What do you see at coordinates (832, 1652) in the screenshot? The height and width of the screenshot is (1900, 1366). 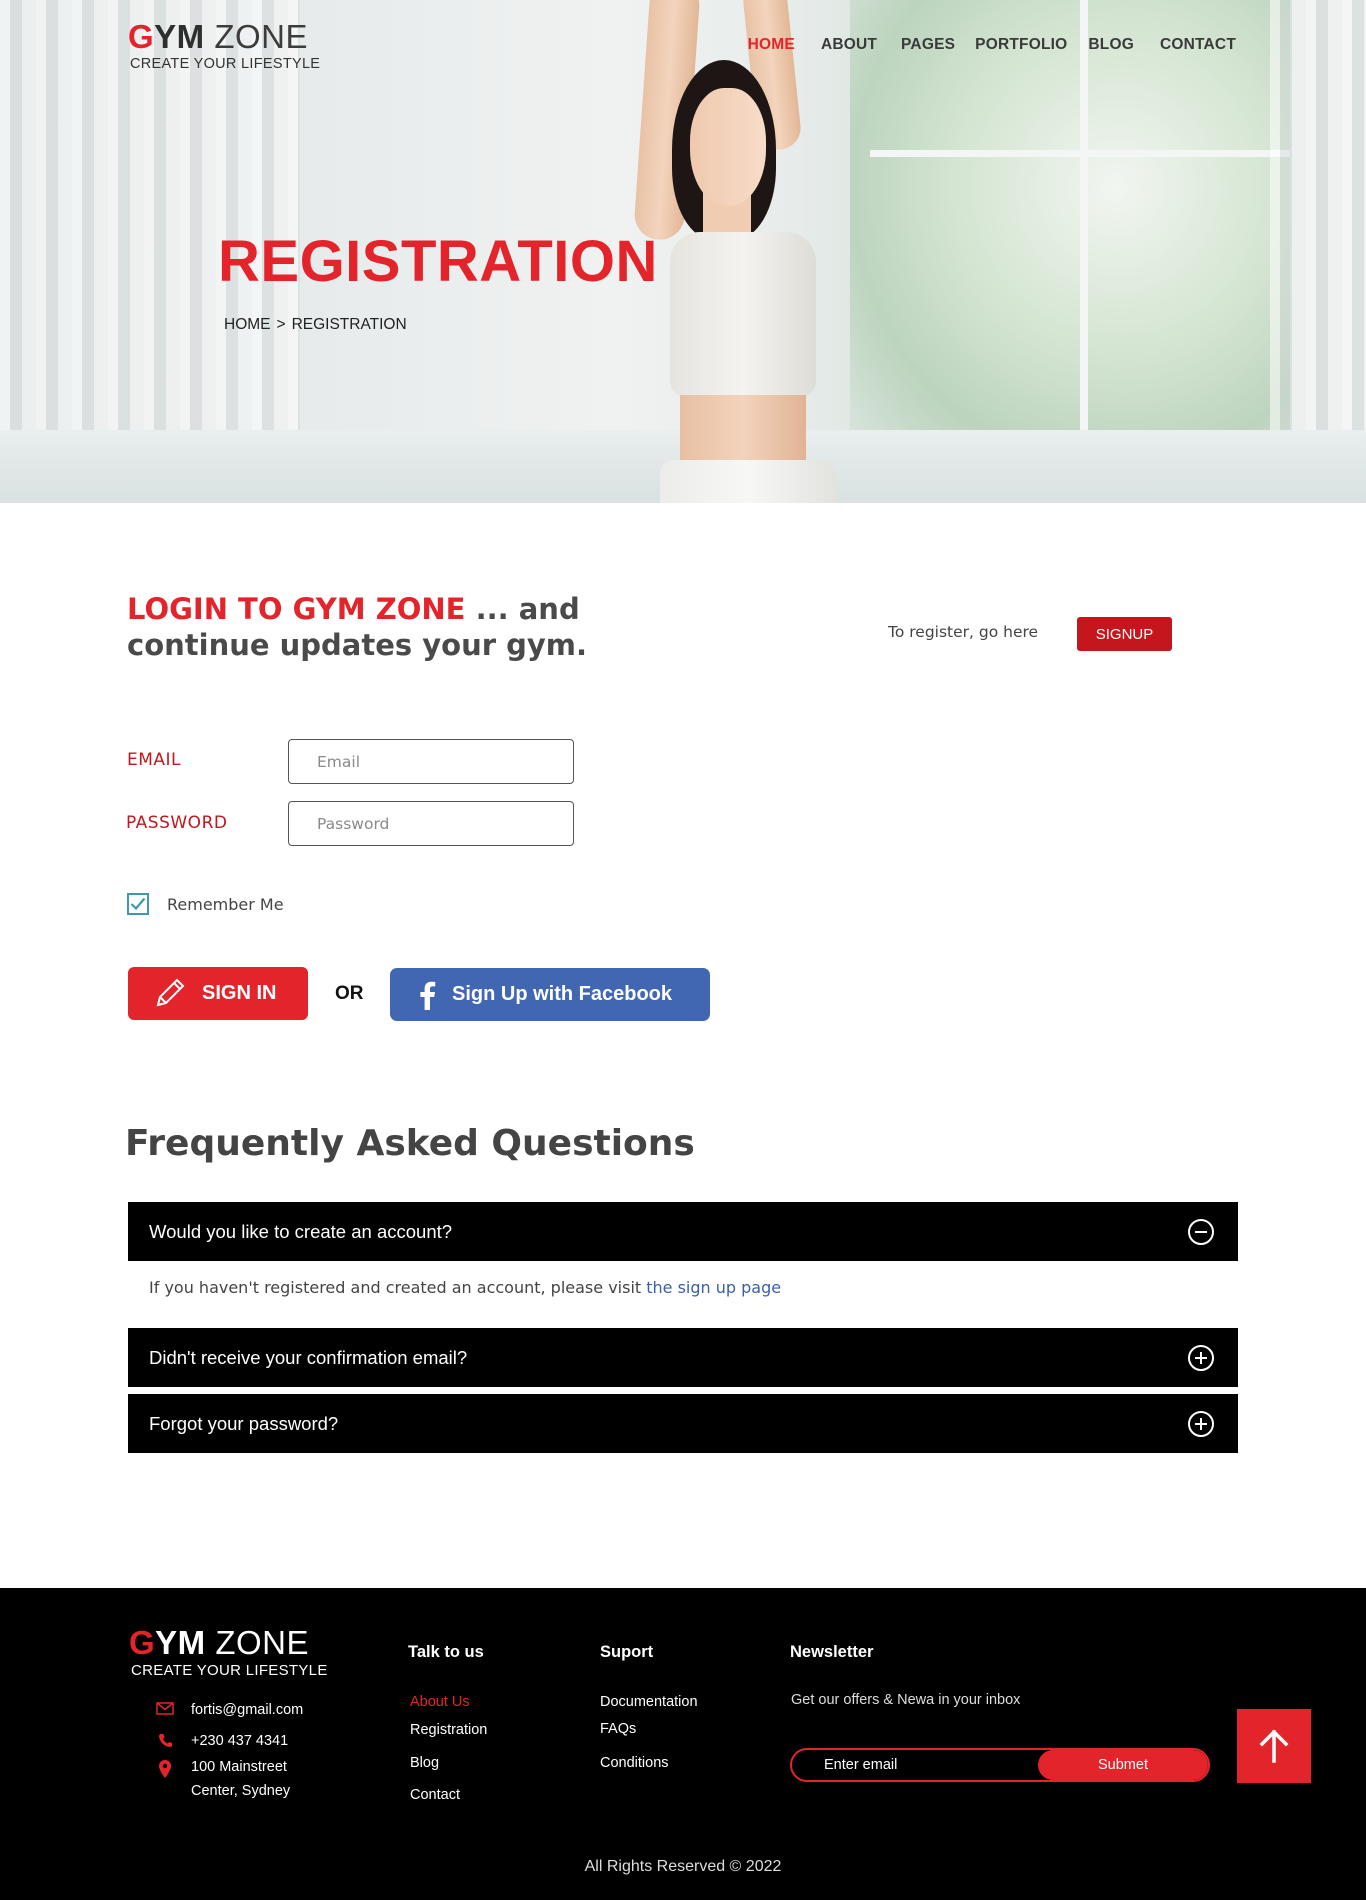 I see `footer-newsletter-title: Newsletter` at bounding box center [832, 1652].